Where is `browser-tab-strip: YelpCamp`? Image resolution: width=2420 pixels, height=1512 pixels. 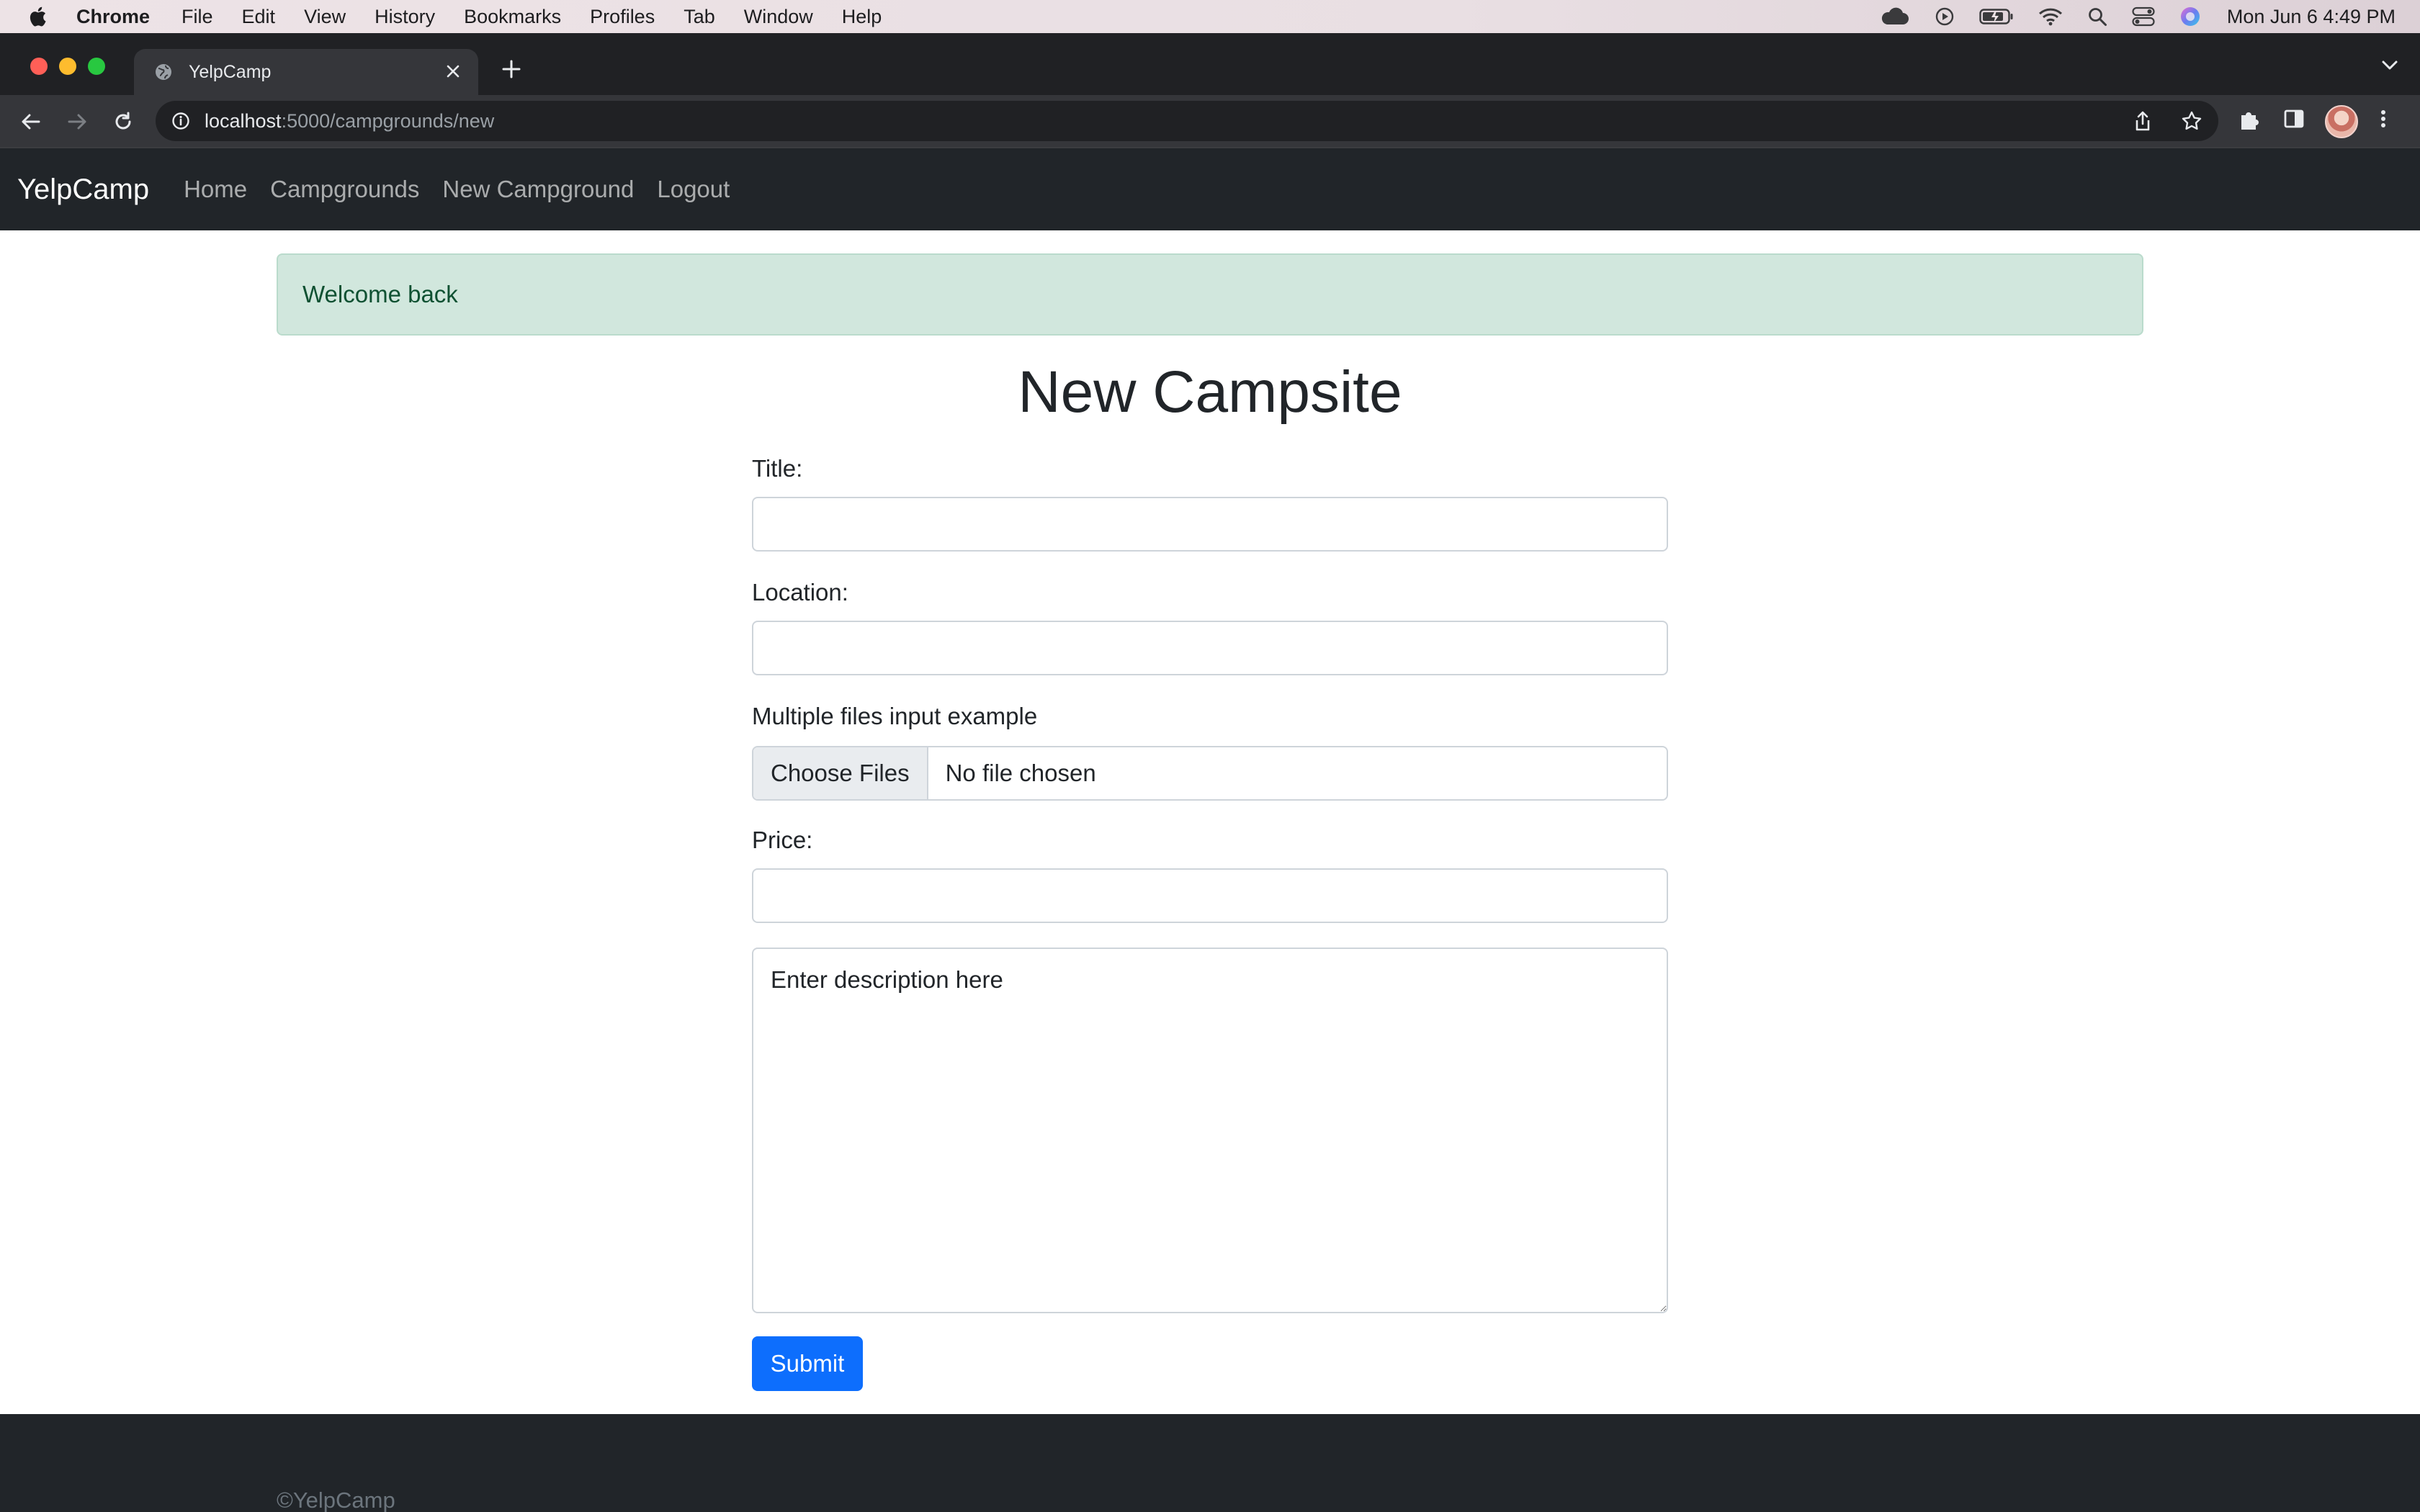
browser-tab-strip: YelpCamp is located at coordinates (1210, 64).